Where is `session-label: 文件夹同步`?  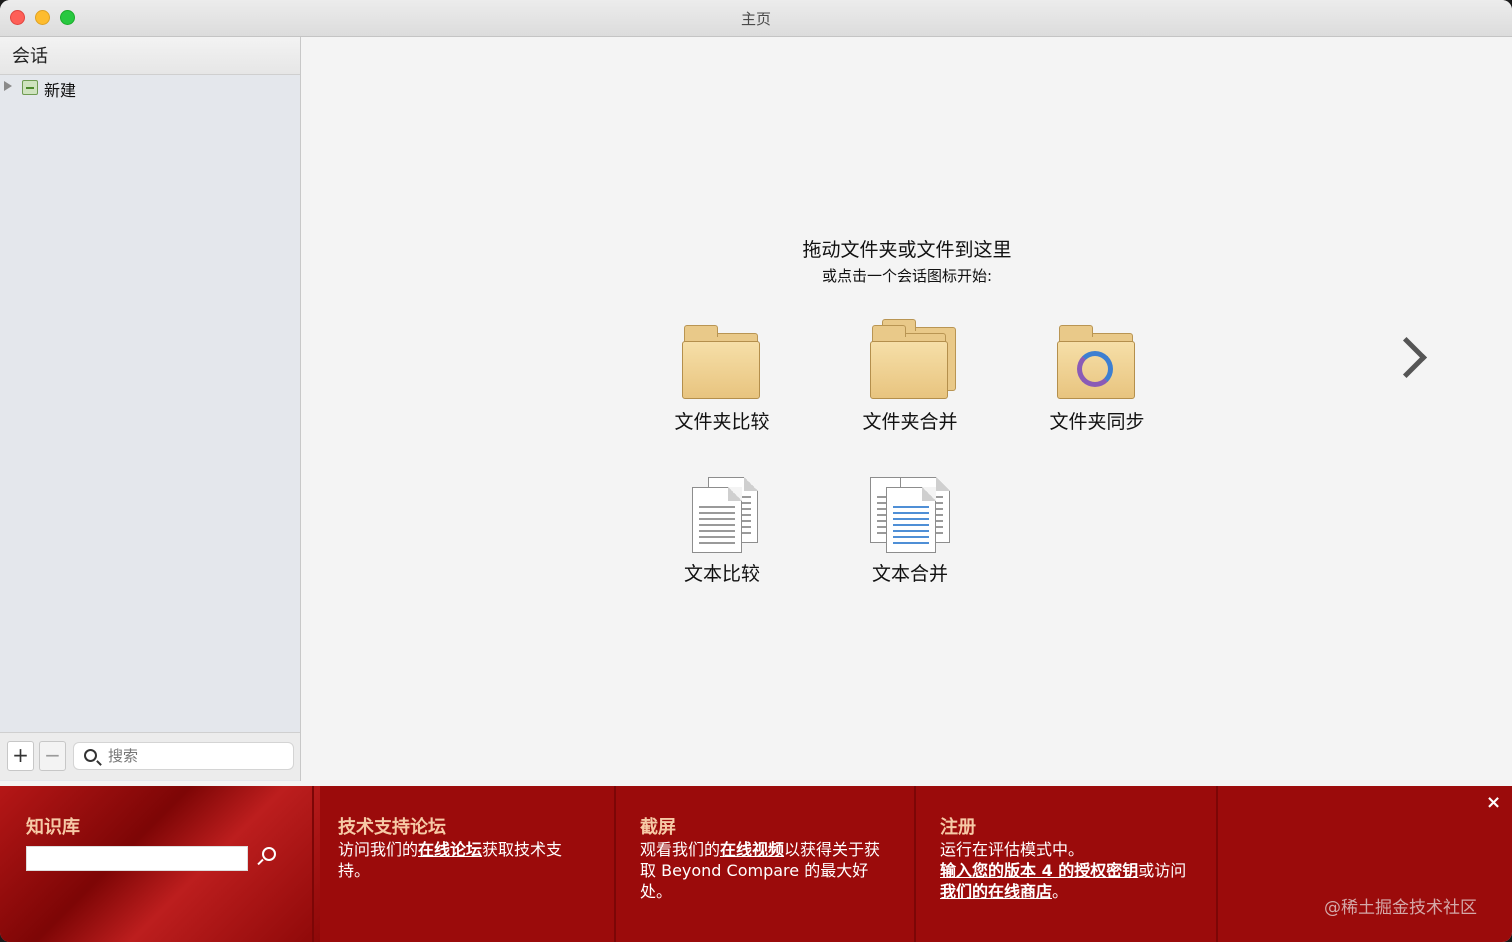 session-label: 文件夹同步 is located at coordinates (1097, 422).